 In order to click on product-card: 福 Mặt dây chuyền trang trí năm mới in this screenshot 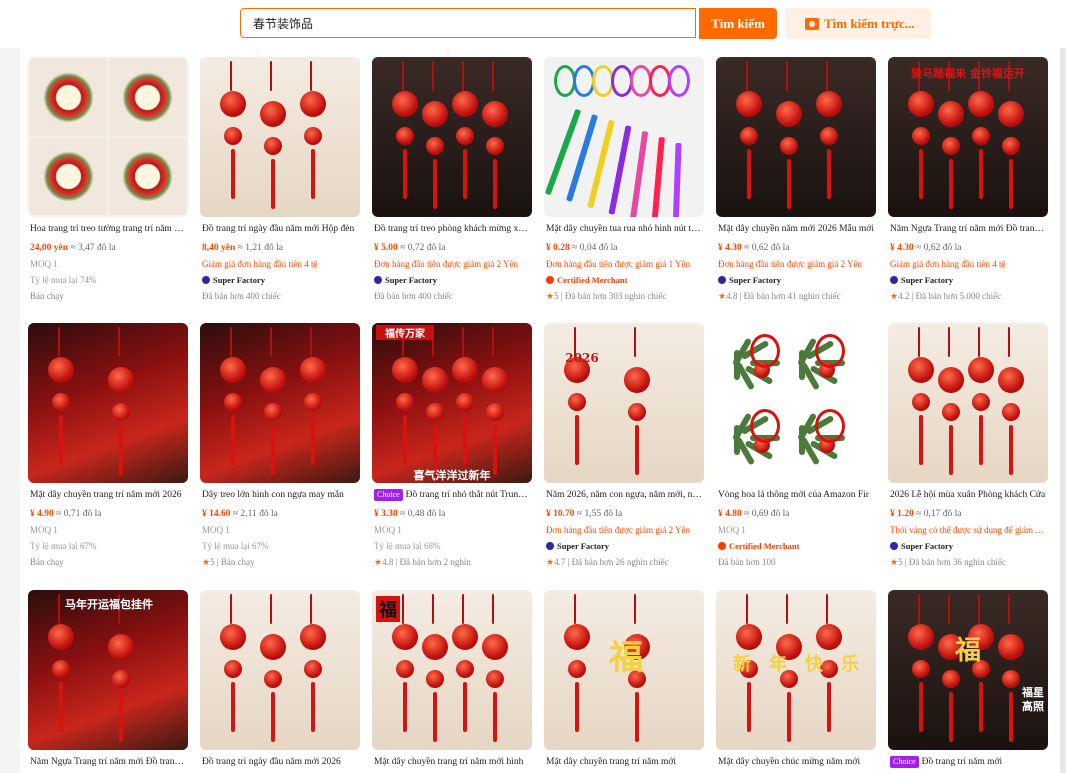, I will do `click(624, 679)`.